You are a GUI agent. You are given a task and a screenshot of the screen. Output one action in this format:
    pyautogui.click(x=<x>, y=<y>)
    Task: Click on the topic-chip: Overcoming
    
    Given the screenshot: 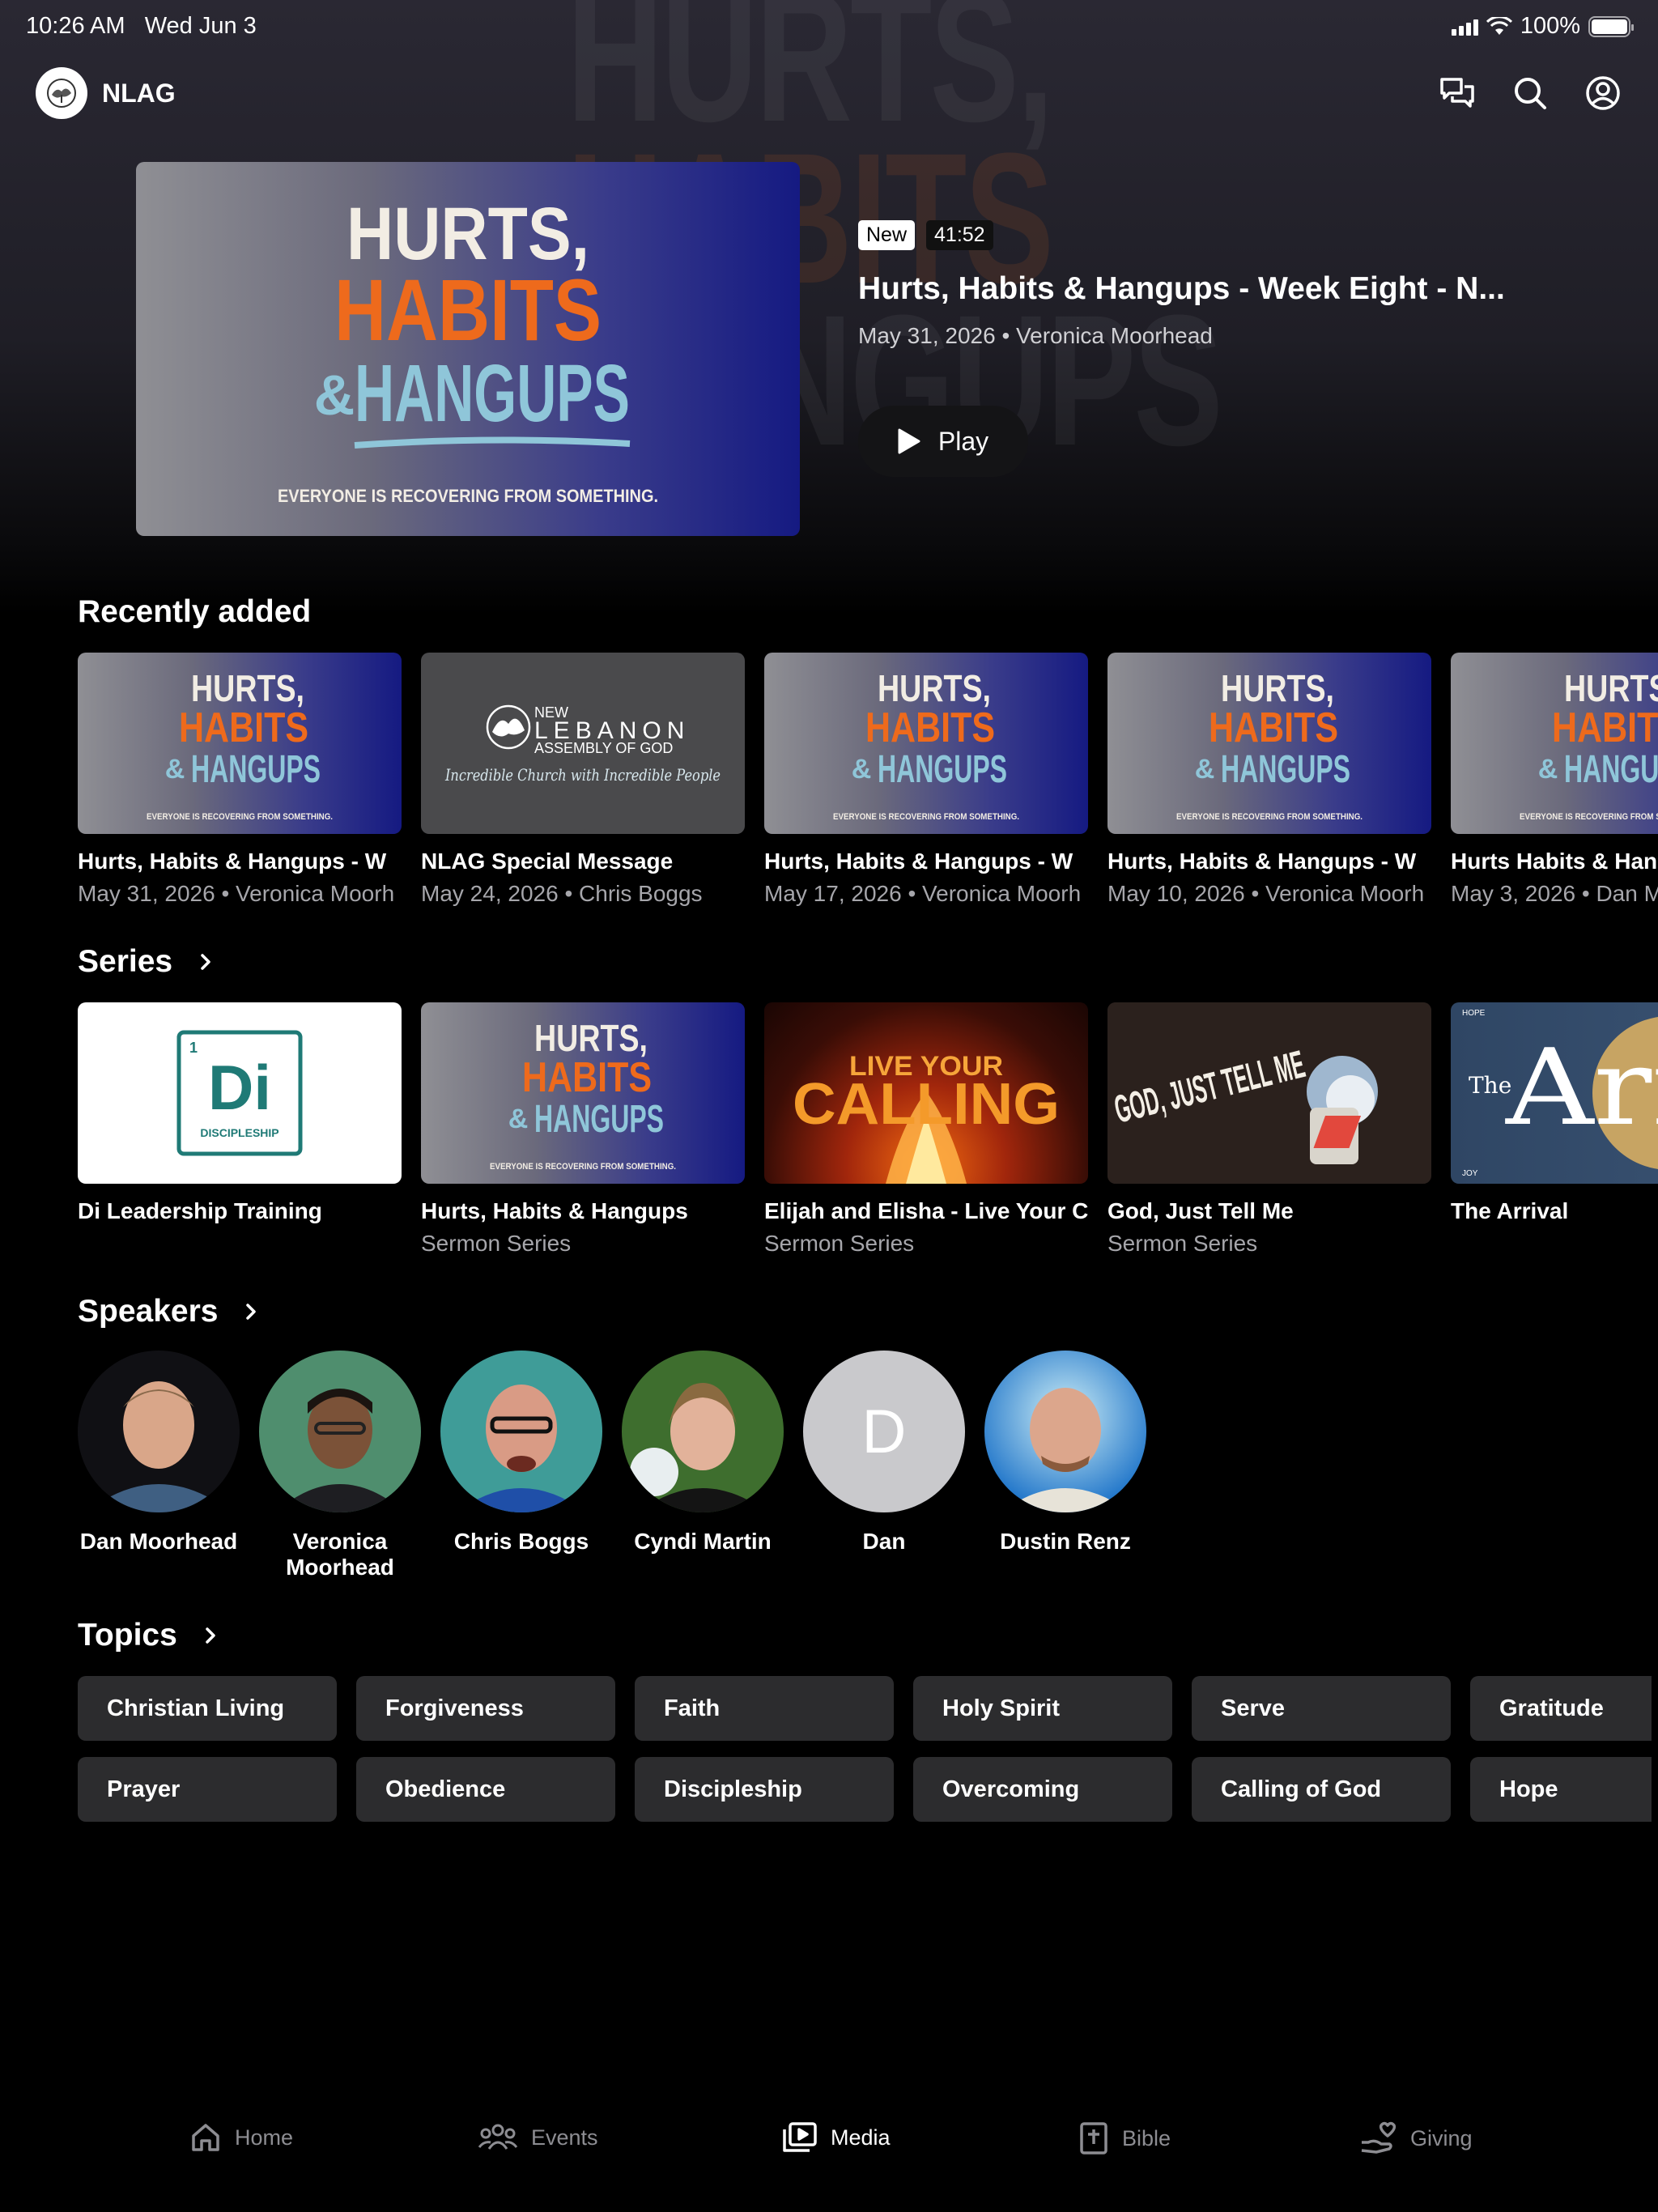 What is the action you would take?
    pyautogui.click(x=1042, y=1790)
    